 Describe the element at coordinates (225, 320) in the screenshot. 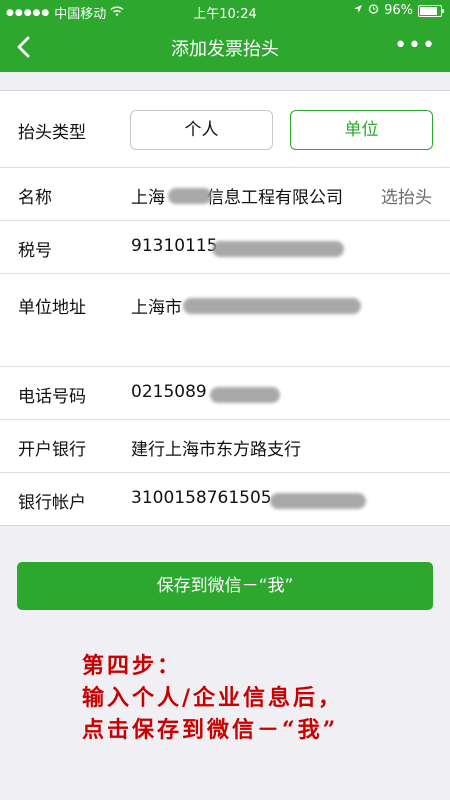

I see `address-row: 单位地址 上海市` at that location.